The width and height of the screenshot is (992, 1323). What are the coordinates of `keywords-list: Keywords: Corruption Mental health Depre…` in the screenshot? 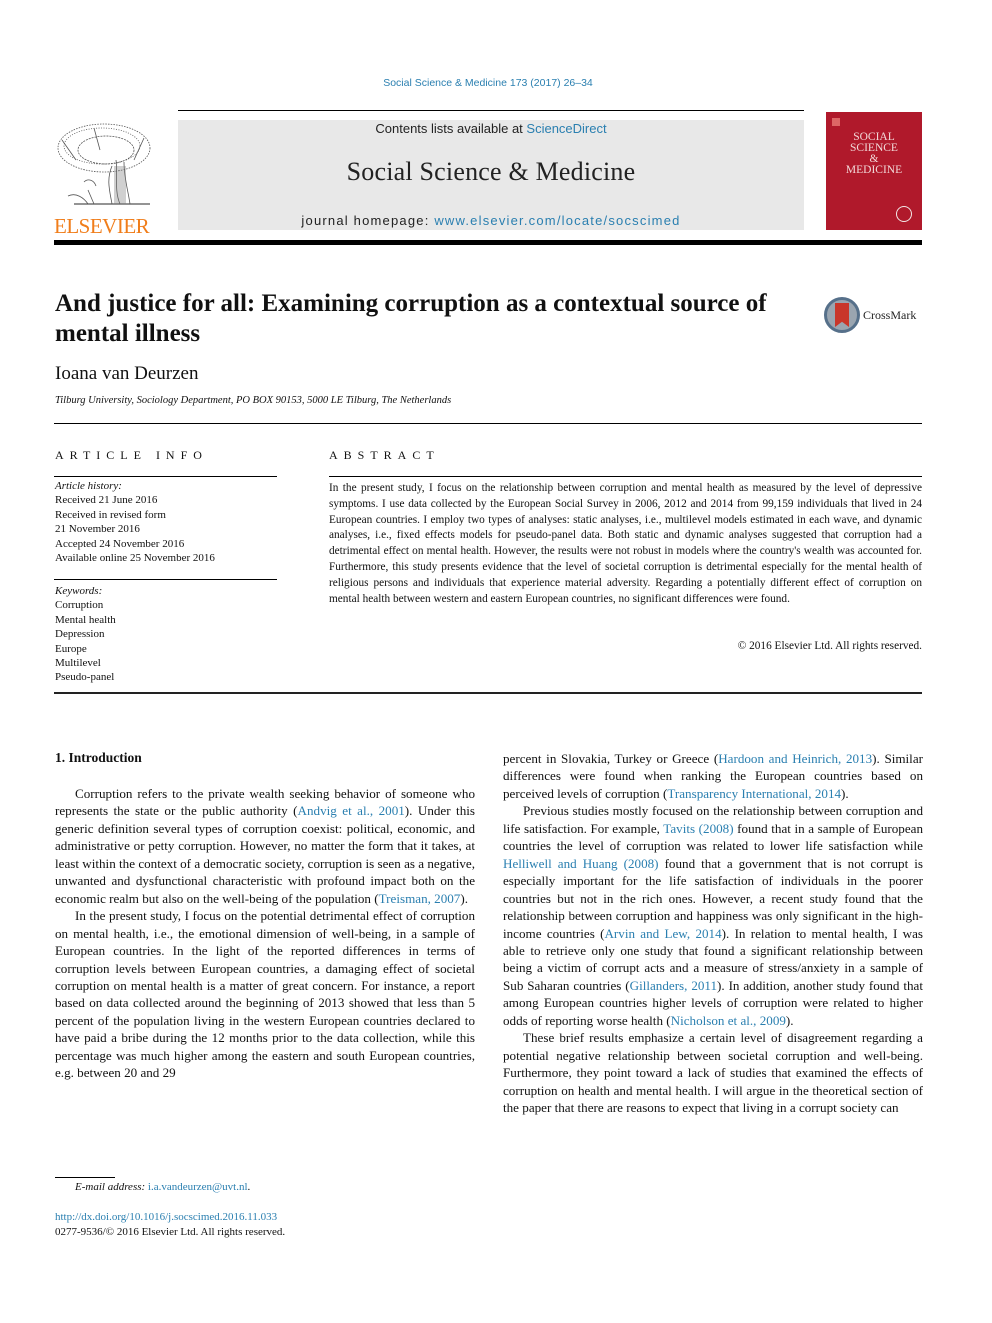 It's located at (85, 634).